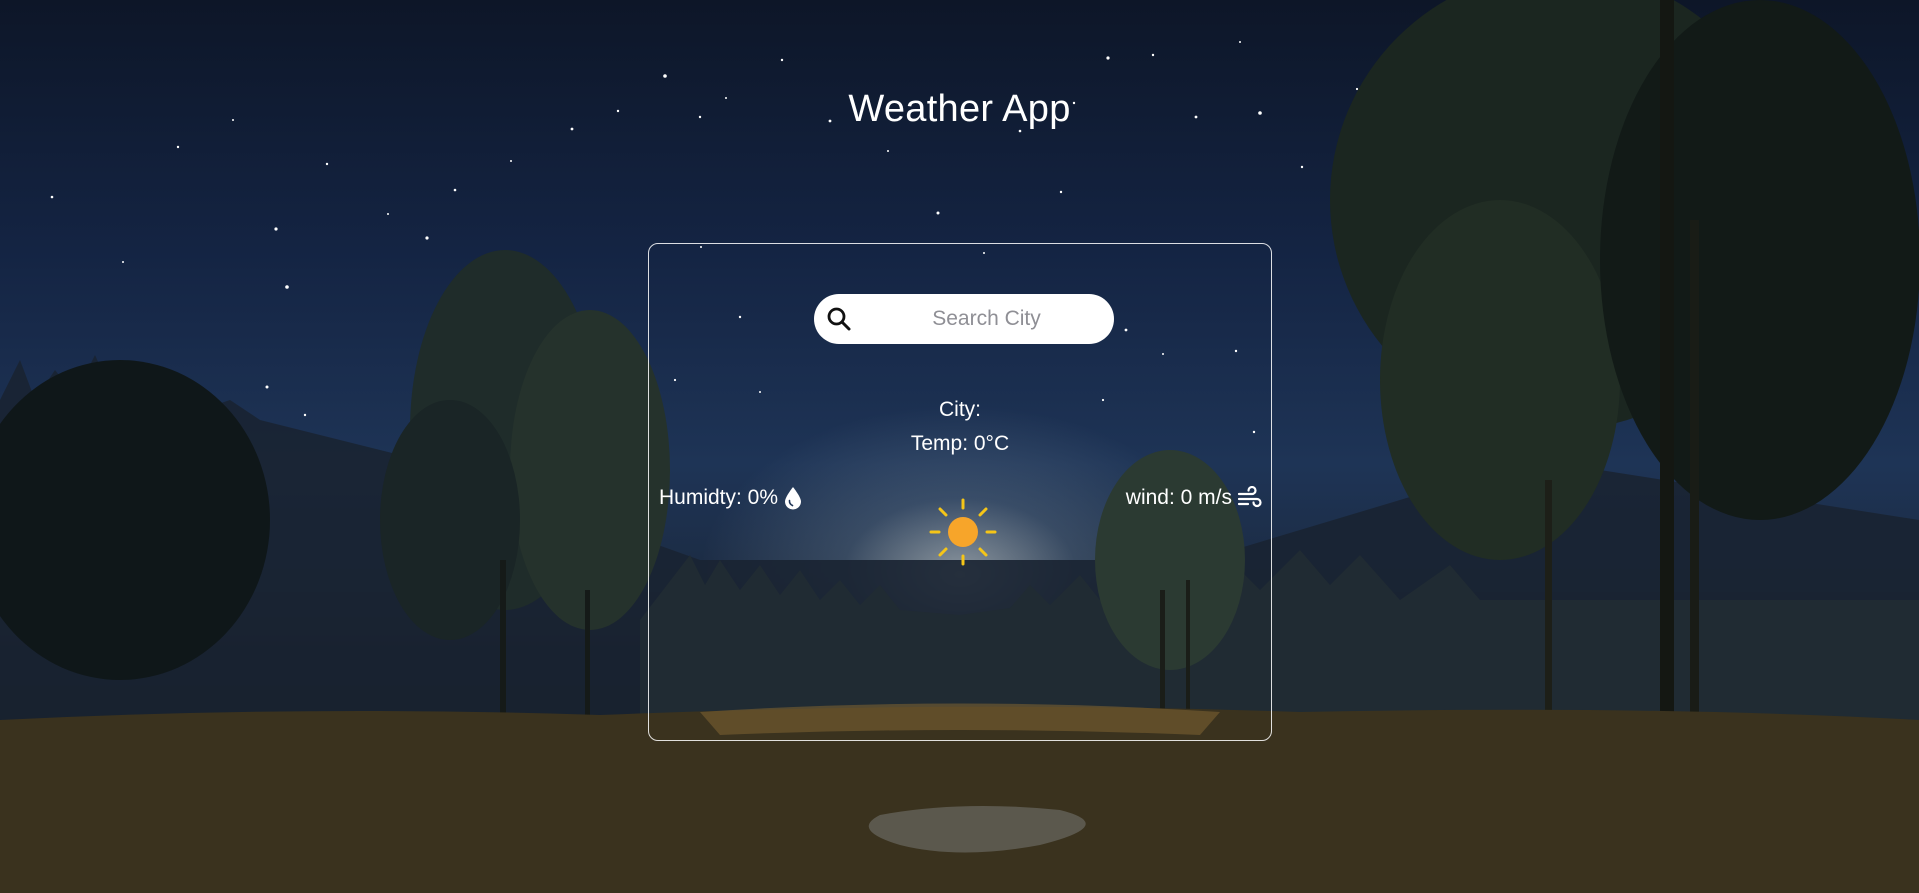 This screenshot has width=1919, height=893. I want to click on wind-label: wind: 0 m/s, so click(1178, 497).